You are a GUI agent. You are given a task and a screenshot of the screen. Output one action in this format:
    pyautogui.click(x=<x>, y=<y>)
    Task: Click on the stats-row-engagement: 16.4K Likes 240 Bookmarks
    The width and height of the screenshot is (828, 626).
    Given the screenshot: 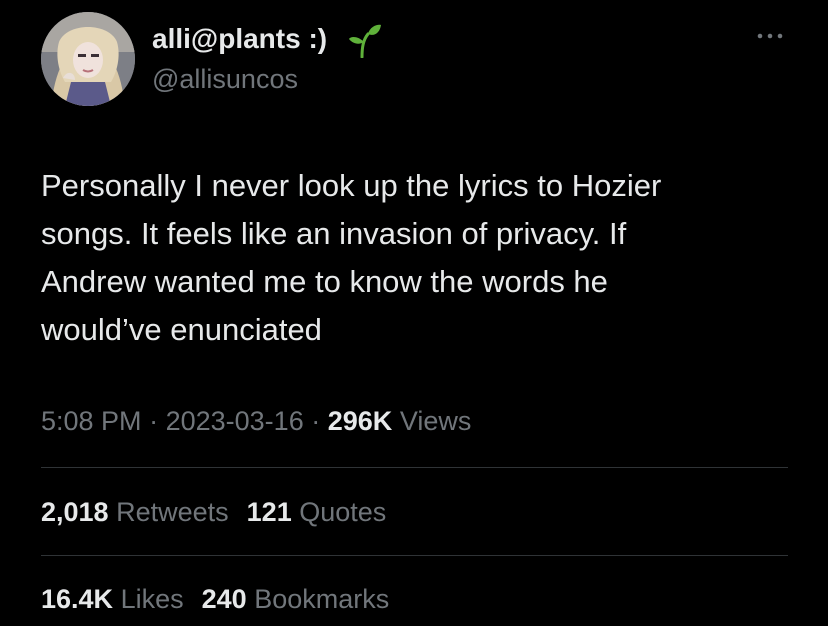 What is the action you would take?
    pyautogui.click(x=224, y=599)
    